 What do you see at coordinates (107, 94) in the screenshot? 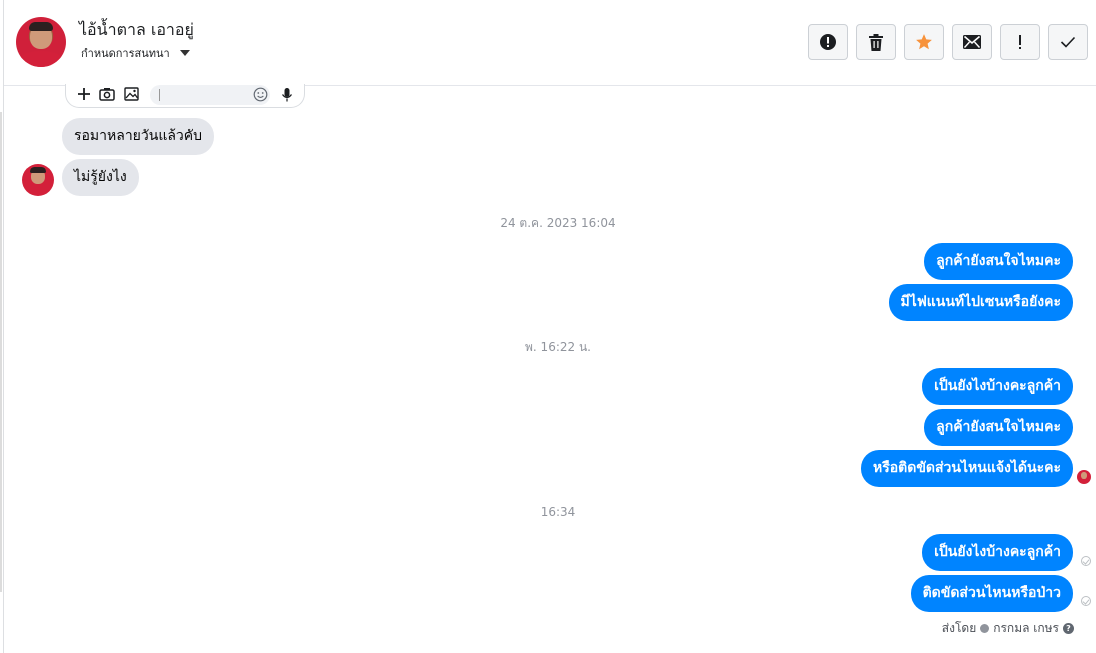
I see `camera-icon` at bounding box center [107, 94].